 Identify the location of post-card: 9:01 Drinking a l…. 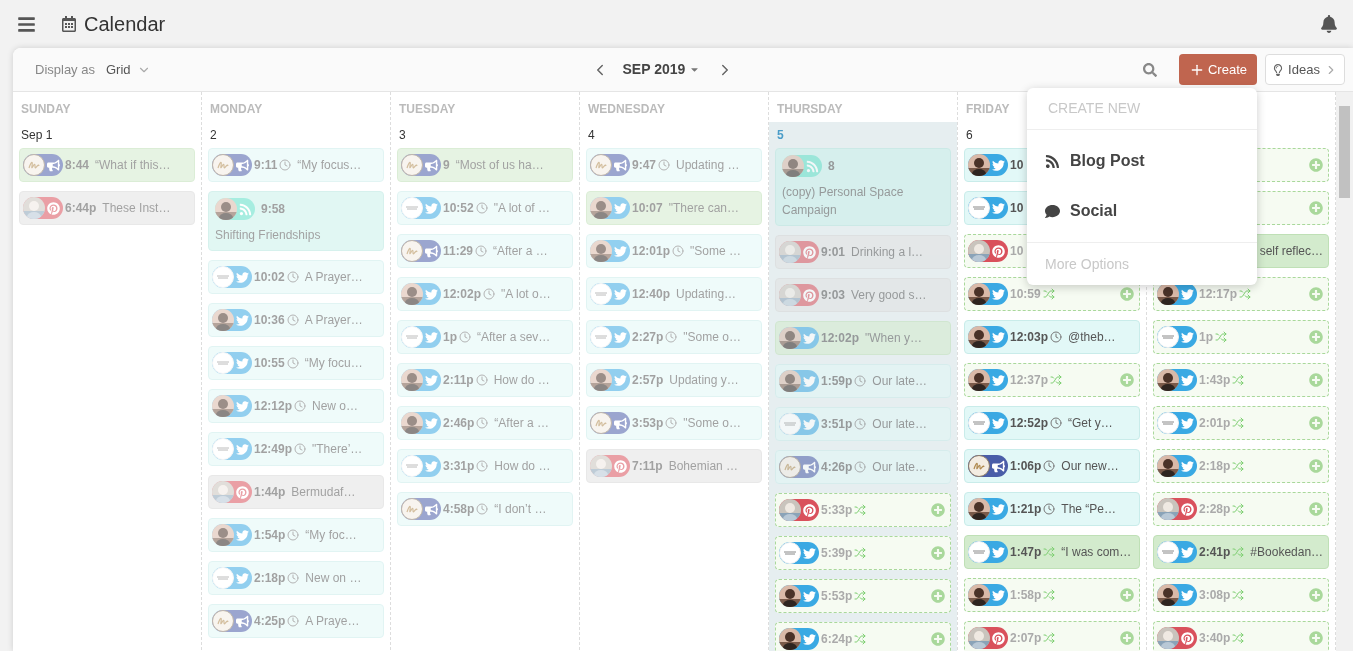
(863, 252).